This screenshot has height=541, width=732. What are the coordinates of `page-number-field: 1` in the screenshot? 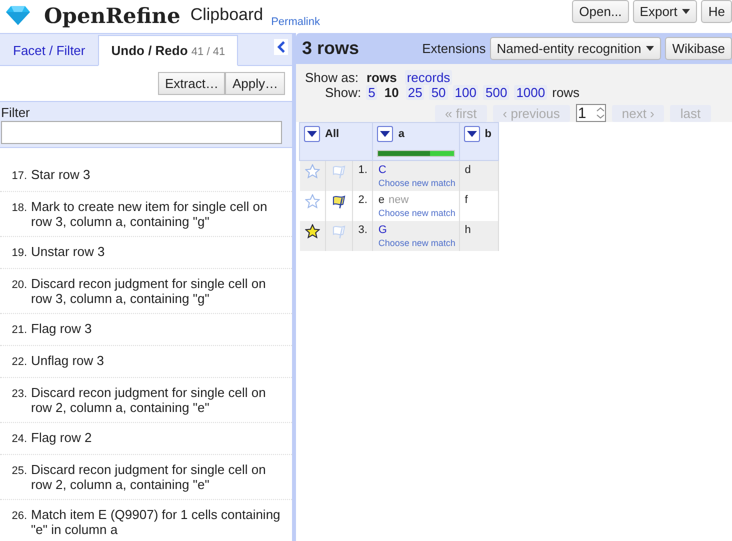 It's located at (591, 113).